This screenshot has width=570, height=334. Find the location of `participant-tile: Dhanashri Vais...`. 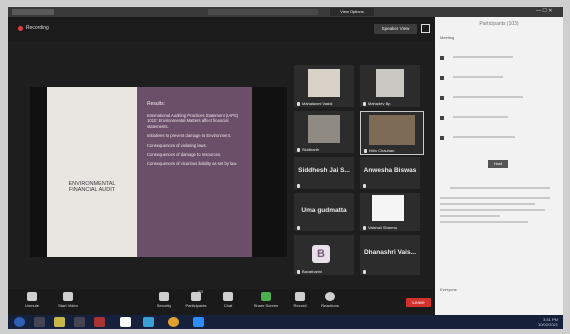

participant-tile: Dhanashri Vais... is located at coordinates (390, 255).